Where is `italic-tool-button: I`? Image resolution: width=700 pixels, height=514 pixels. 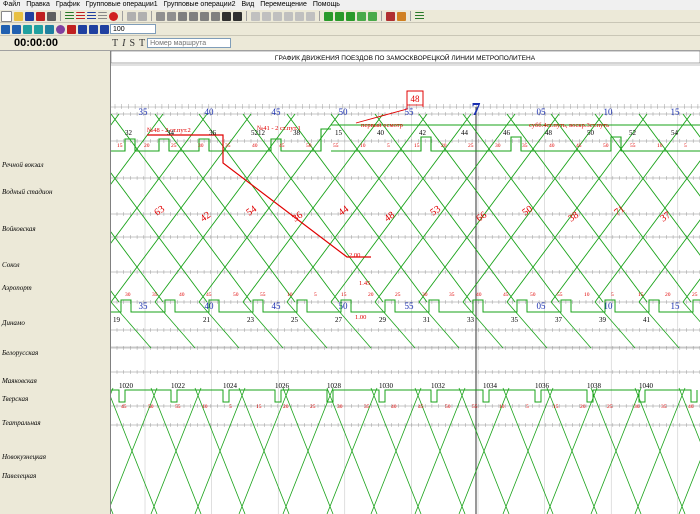
italic-tool-button: I is located at coordinates (123, 43).